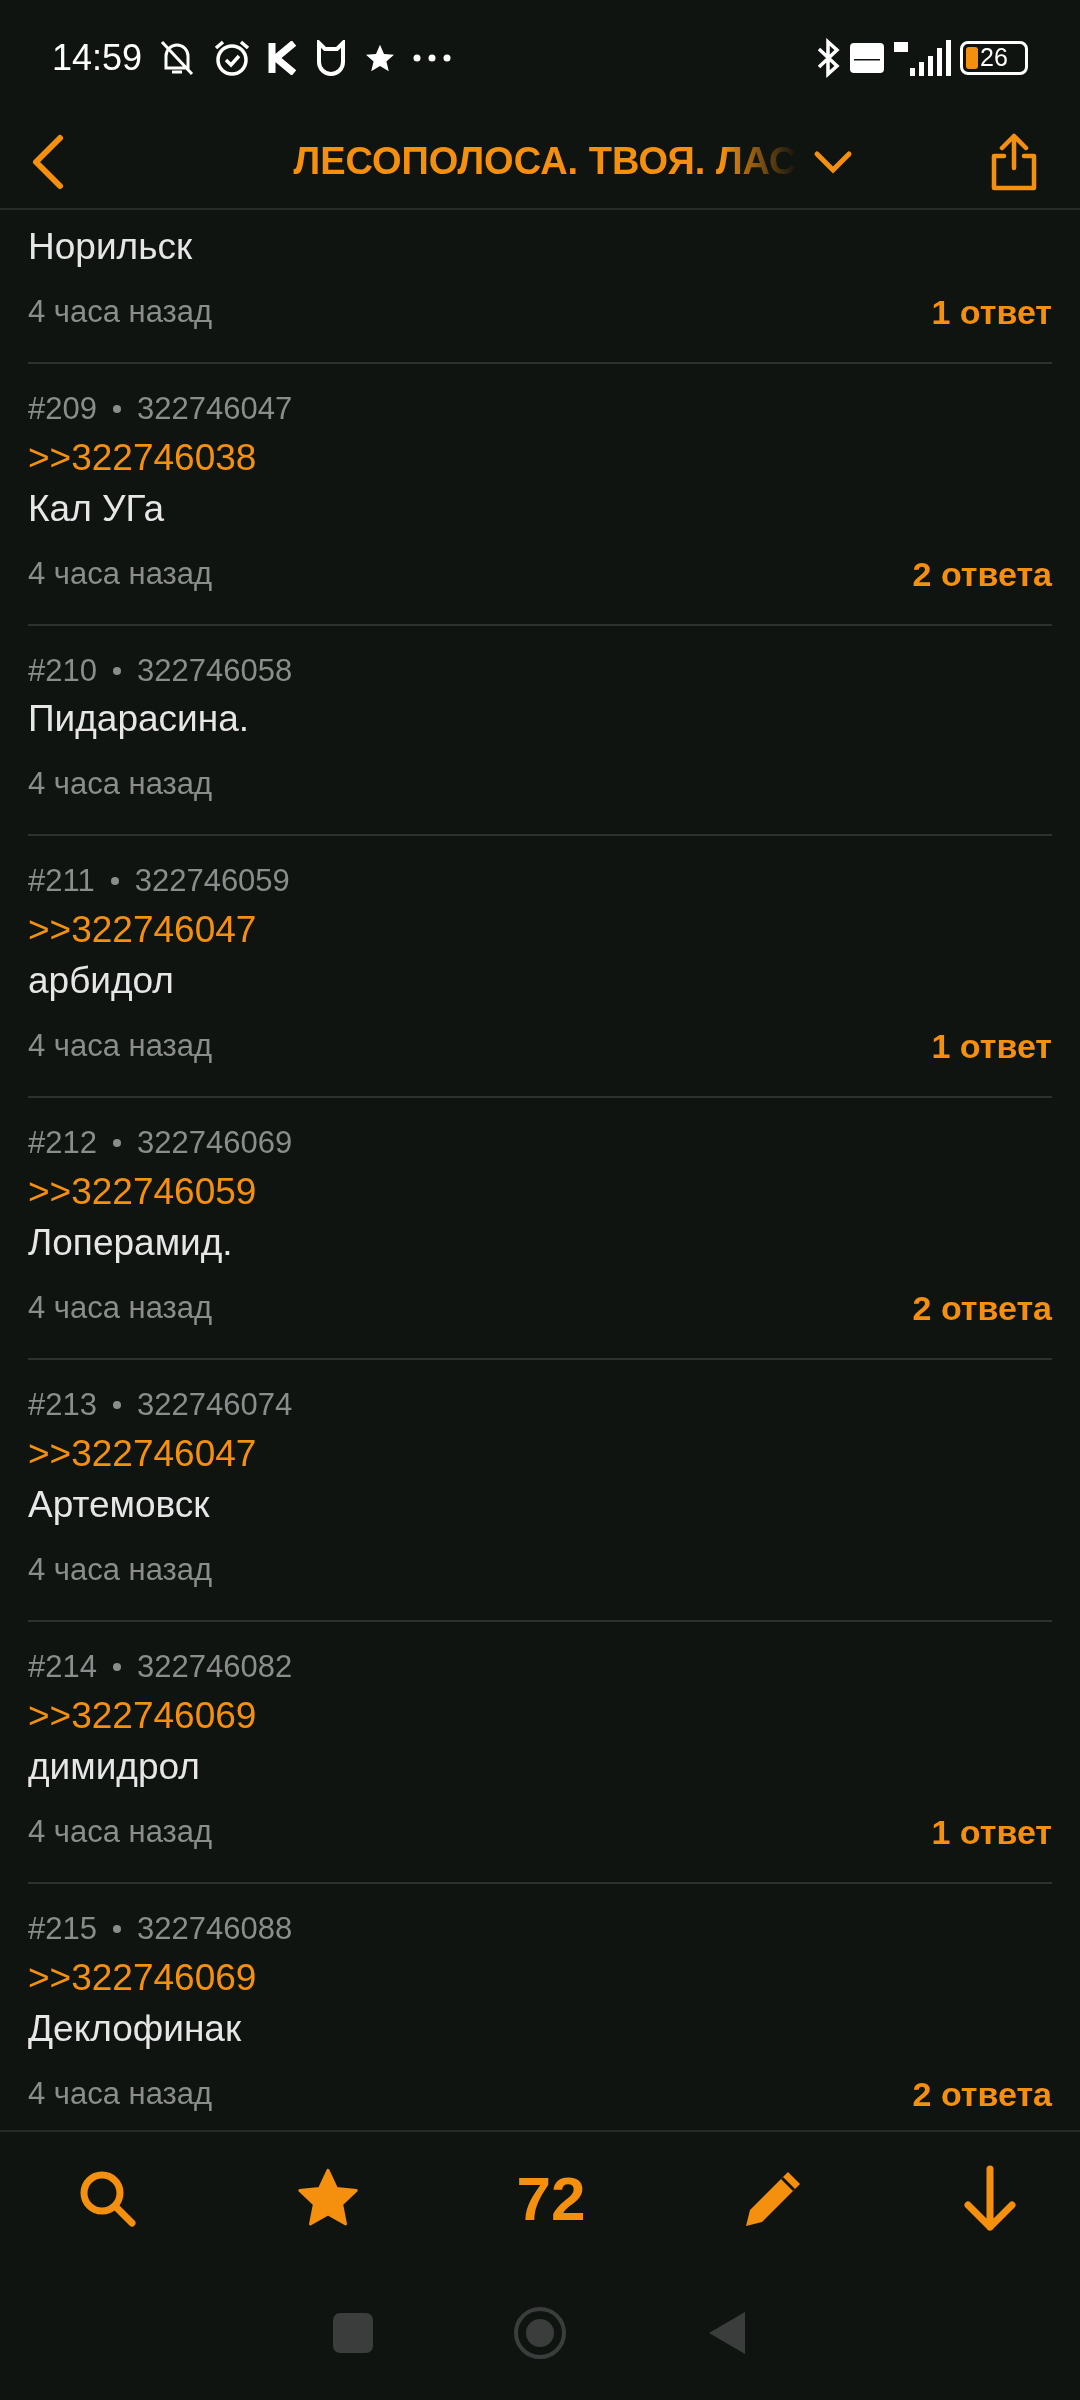 This screenshot has width=1080, height=2400. What do you see at coordinates (994, 57) in the screenshot?
I see `battery-level: 26` at bounding box center [994, 57].